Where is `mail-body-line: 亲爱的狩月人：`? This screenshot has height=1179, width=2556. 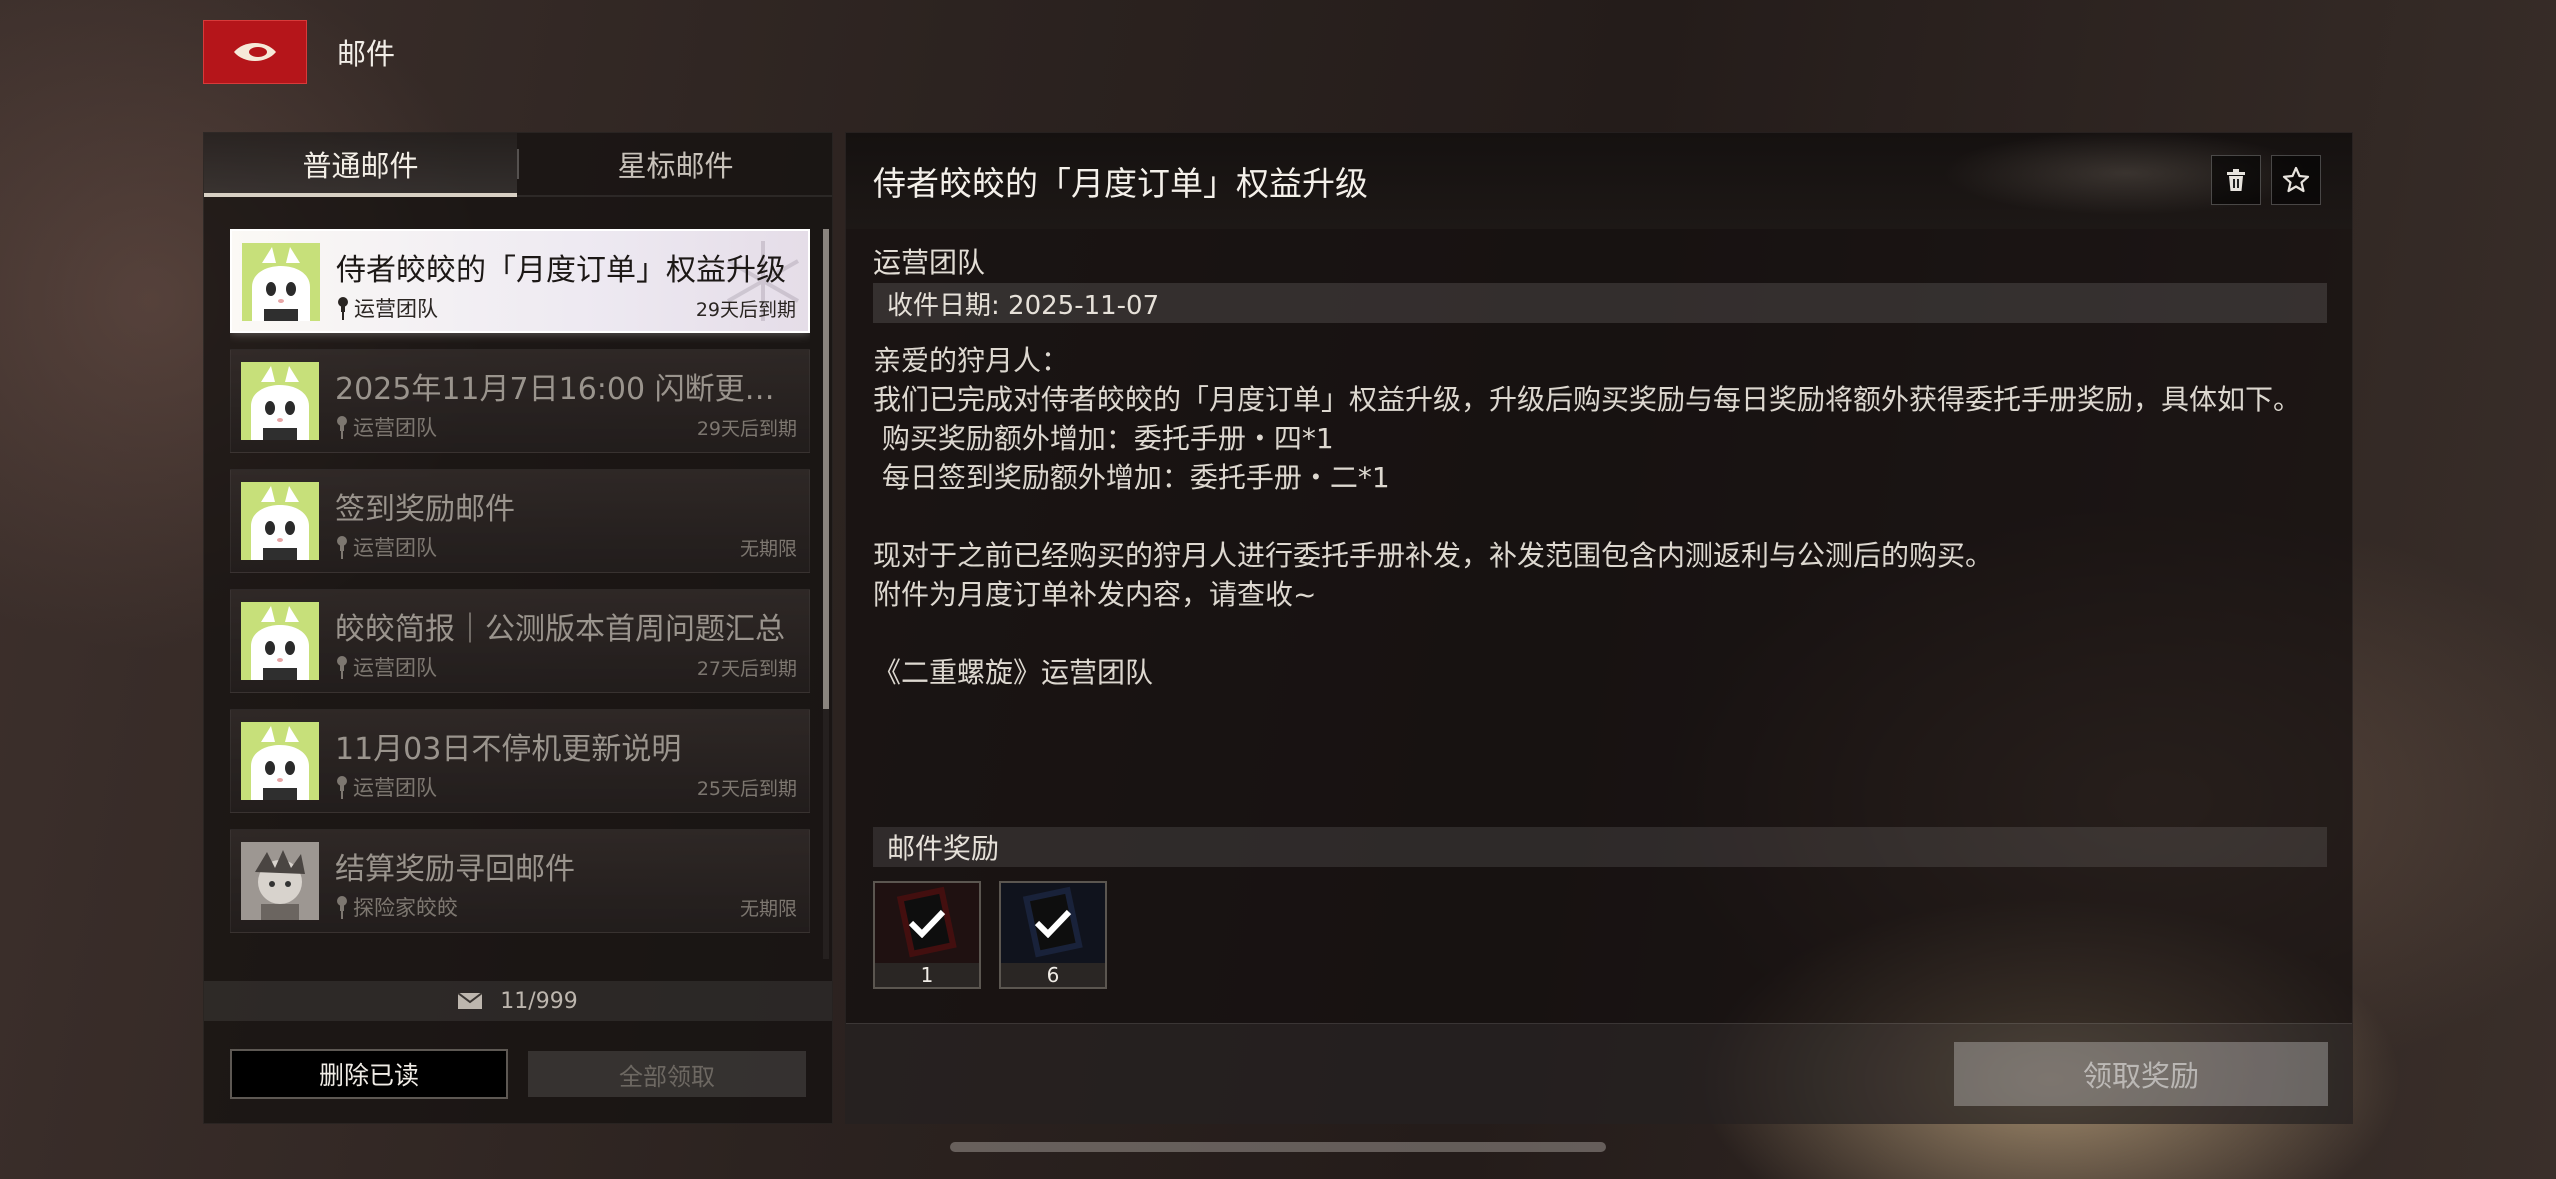 mail-body-line: 亲爱的狩月人： is located at coordinates (971, 360).